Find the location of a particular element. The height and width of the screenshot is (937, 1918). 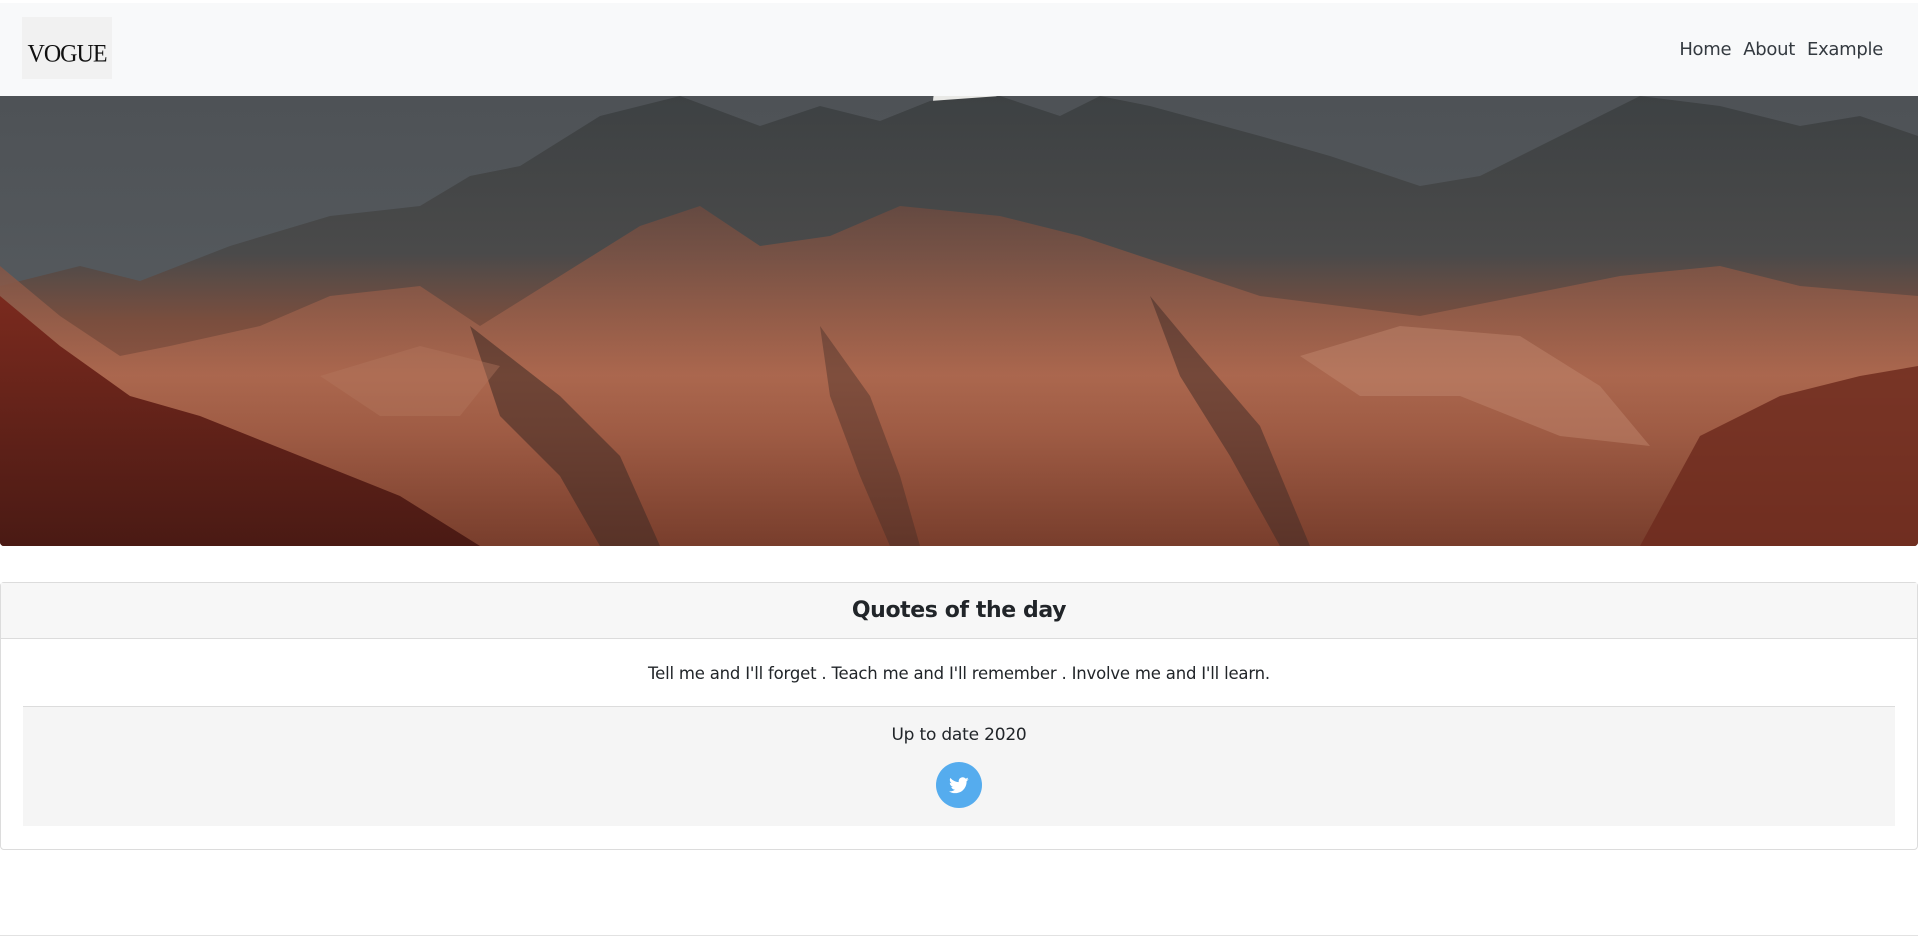

nav-links: Home About Example is located at coordinates (1781, 49).